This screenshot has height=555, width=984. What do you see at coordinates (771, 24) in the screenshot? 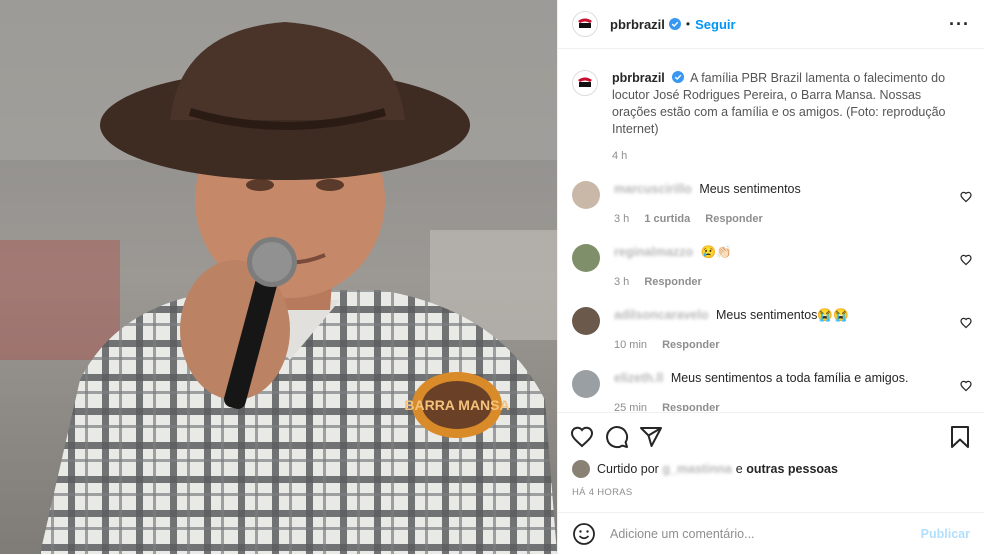
I see `post-header: pbrbrazil • Seguir ···` at bounding box center [771, 24].